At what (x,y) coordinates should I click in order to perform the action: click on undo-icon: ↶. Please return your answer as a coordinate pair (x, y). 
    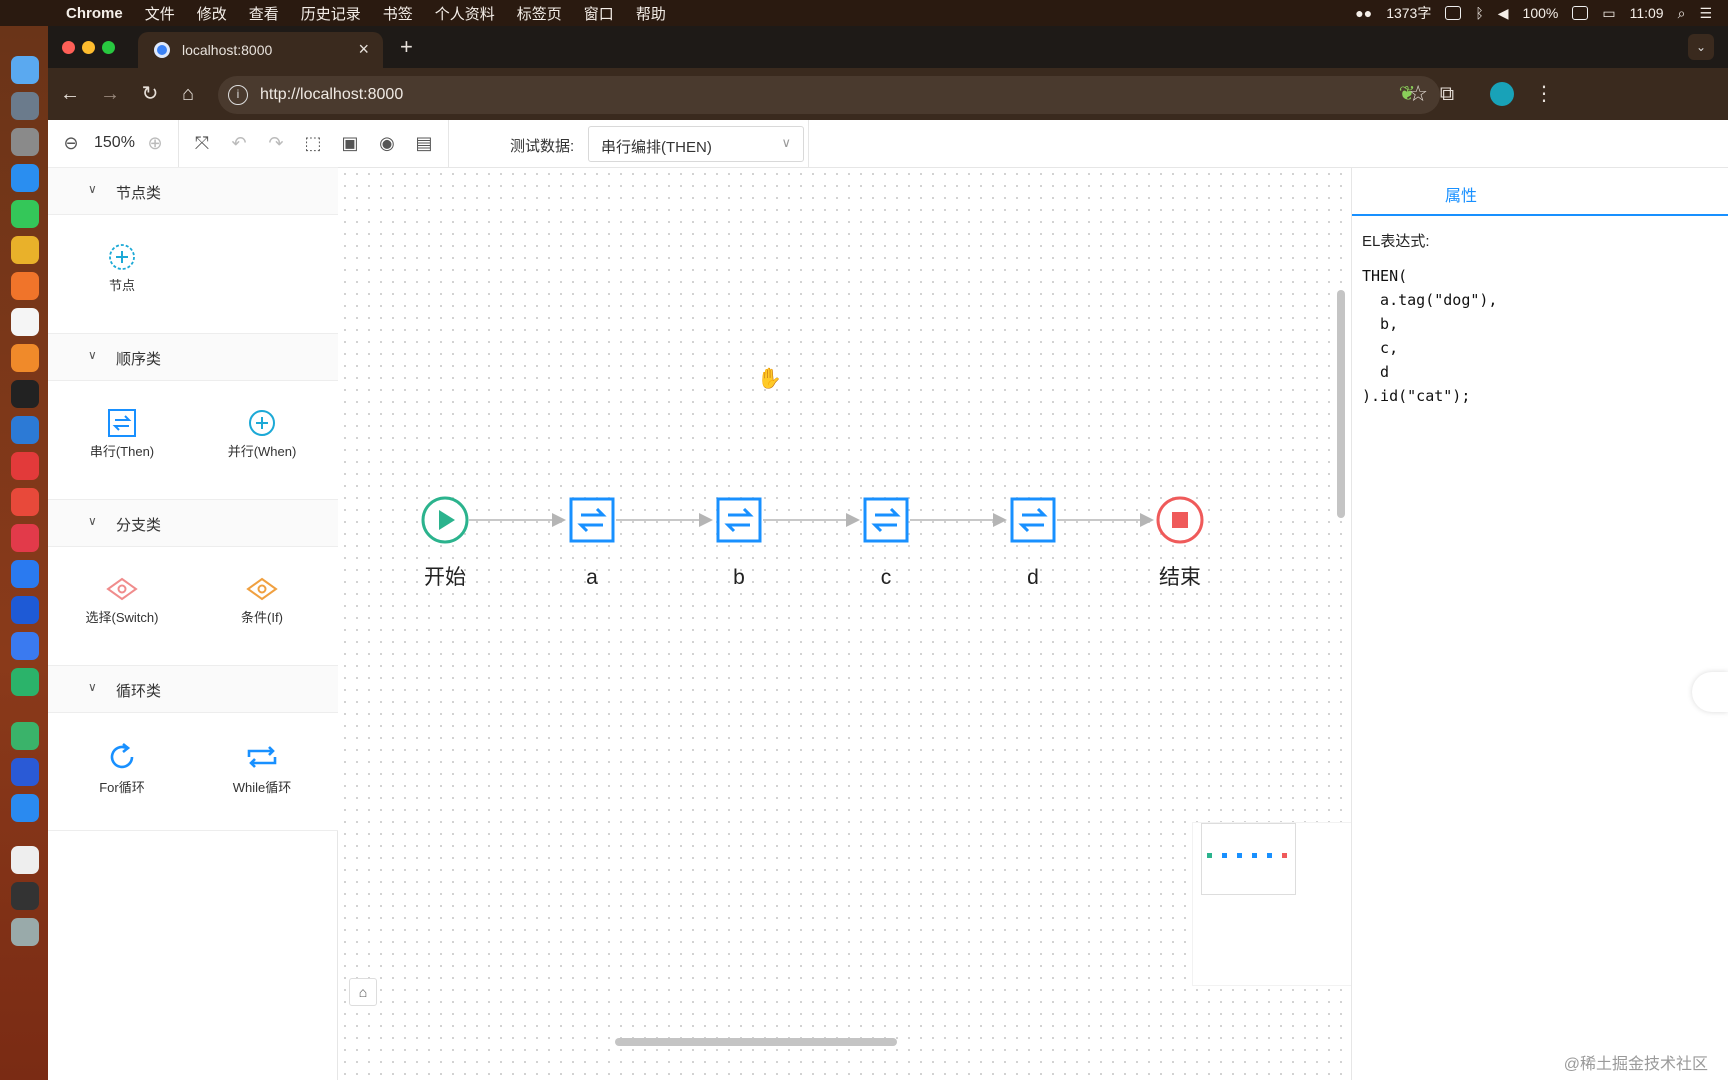
    Looking at the image, I should click on (239, 143).